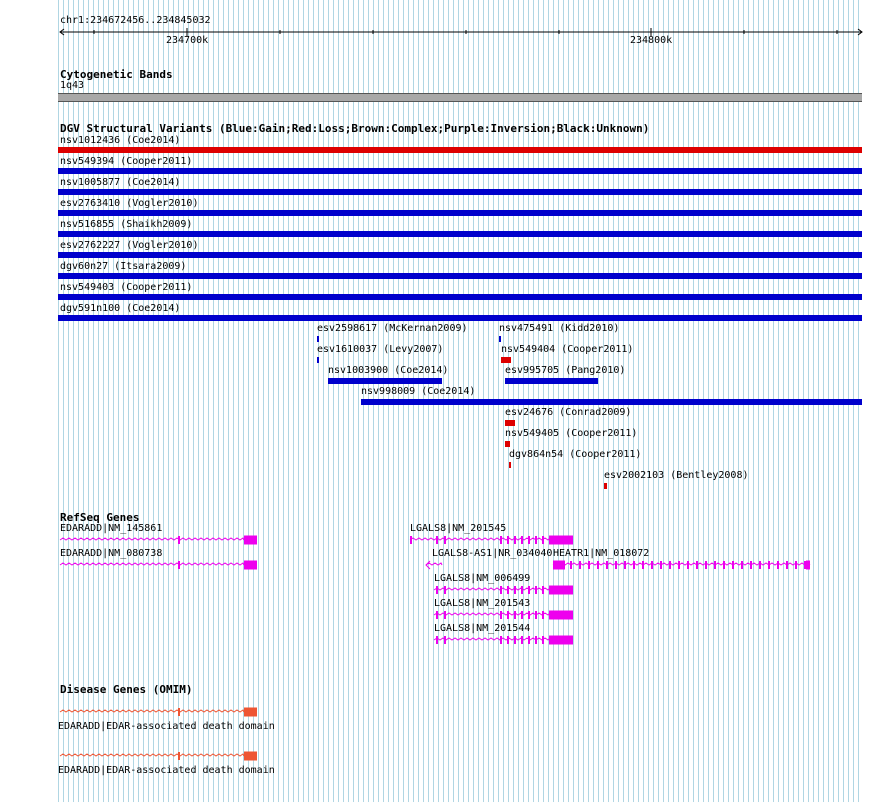 This screenshot has height=802, width=890. I want to click on track-title-omim: Disease Genes (OMIM), so click(126, 689).